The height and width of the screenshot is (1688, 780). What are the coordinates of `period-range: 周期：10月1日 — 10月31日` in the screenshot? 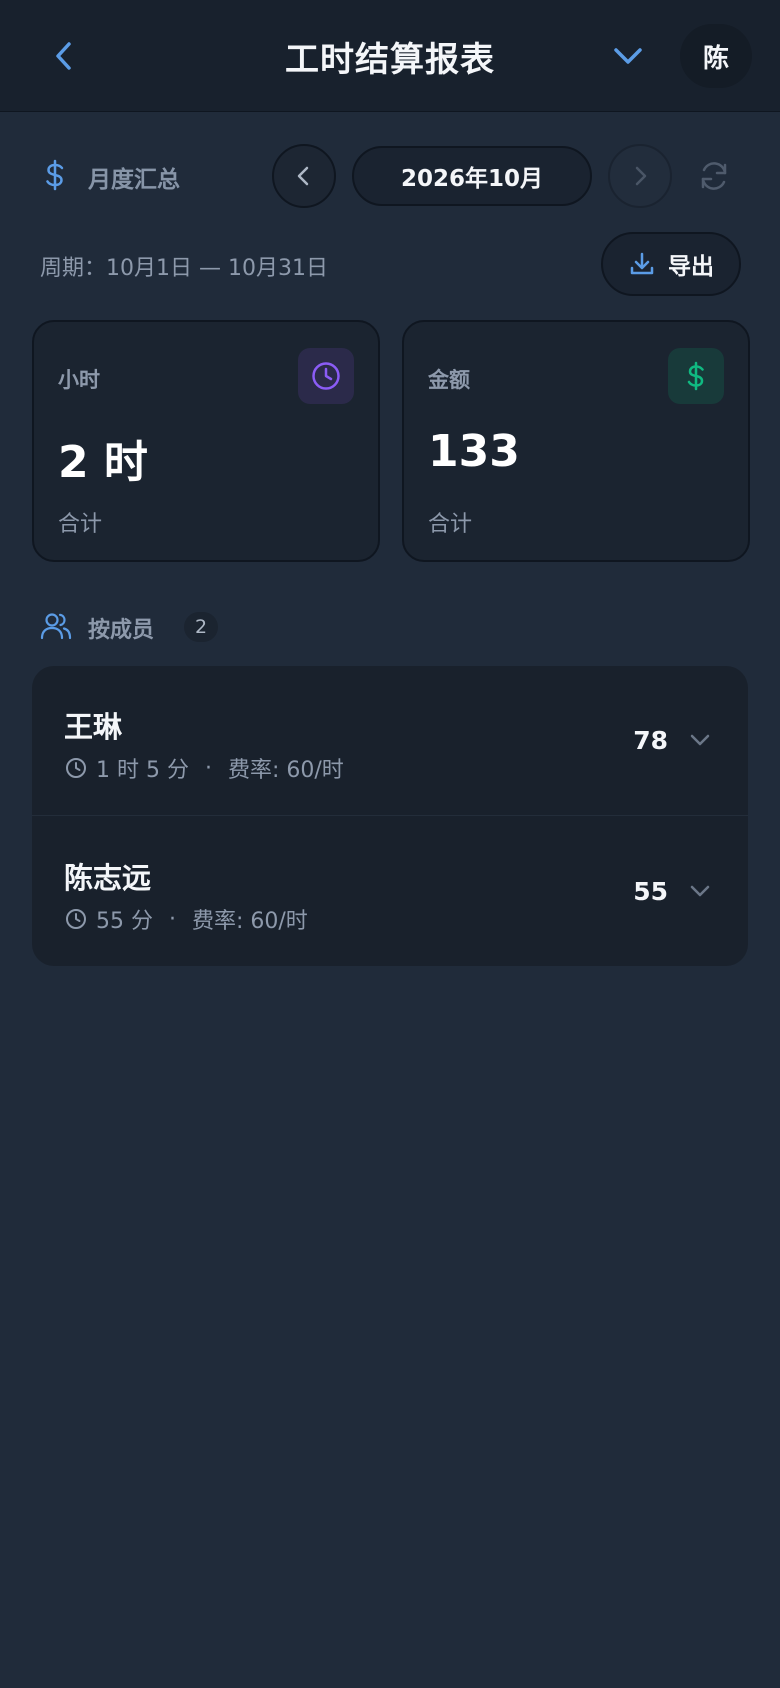 It's located at (184, 268).